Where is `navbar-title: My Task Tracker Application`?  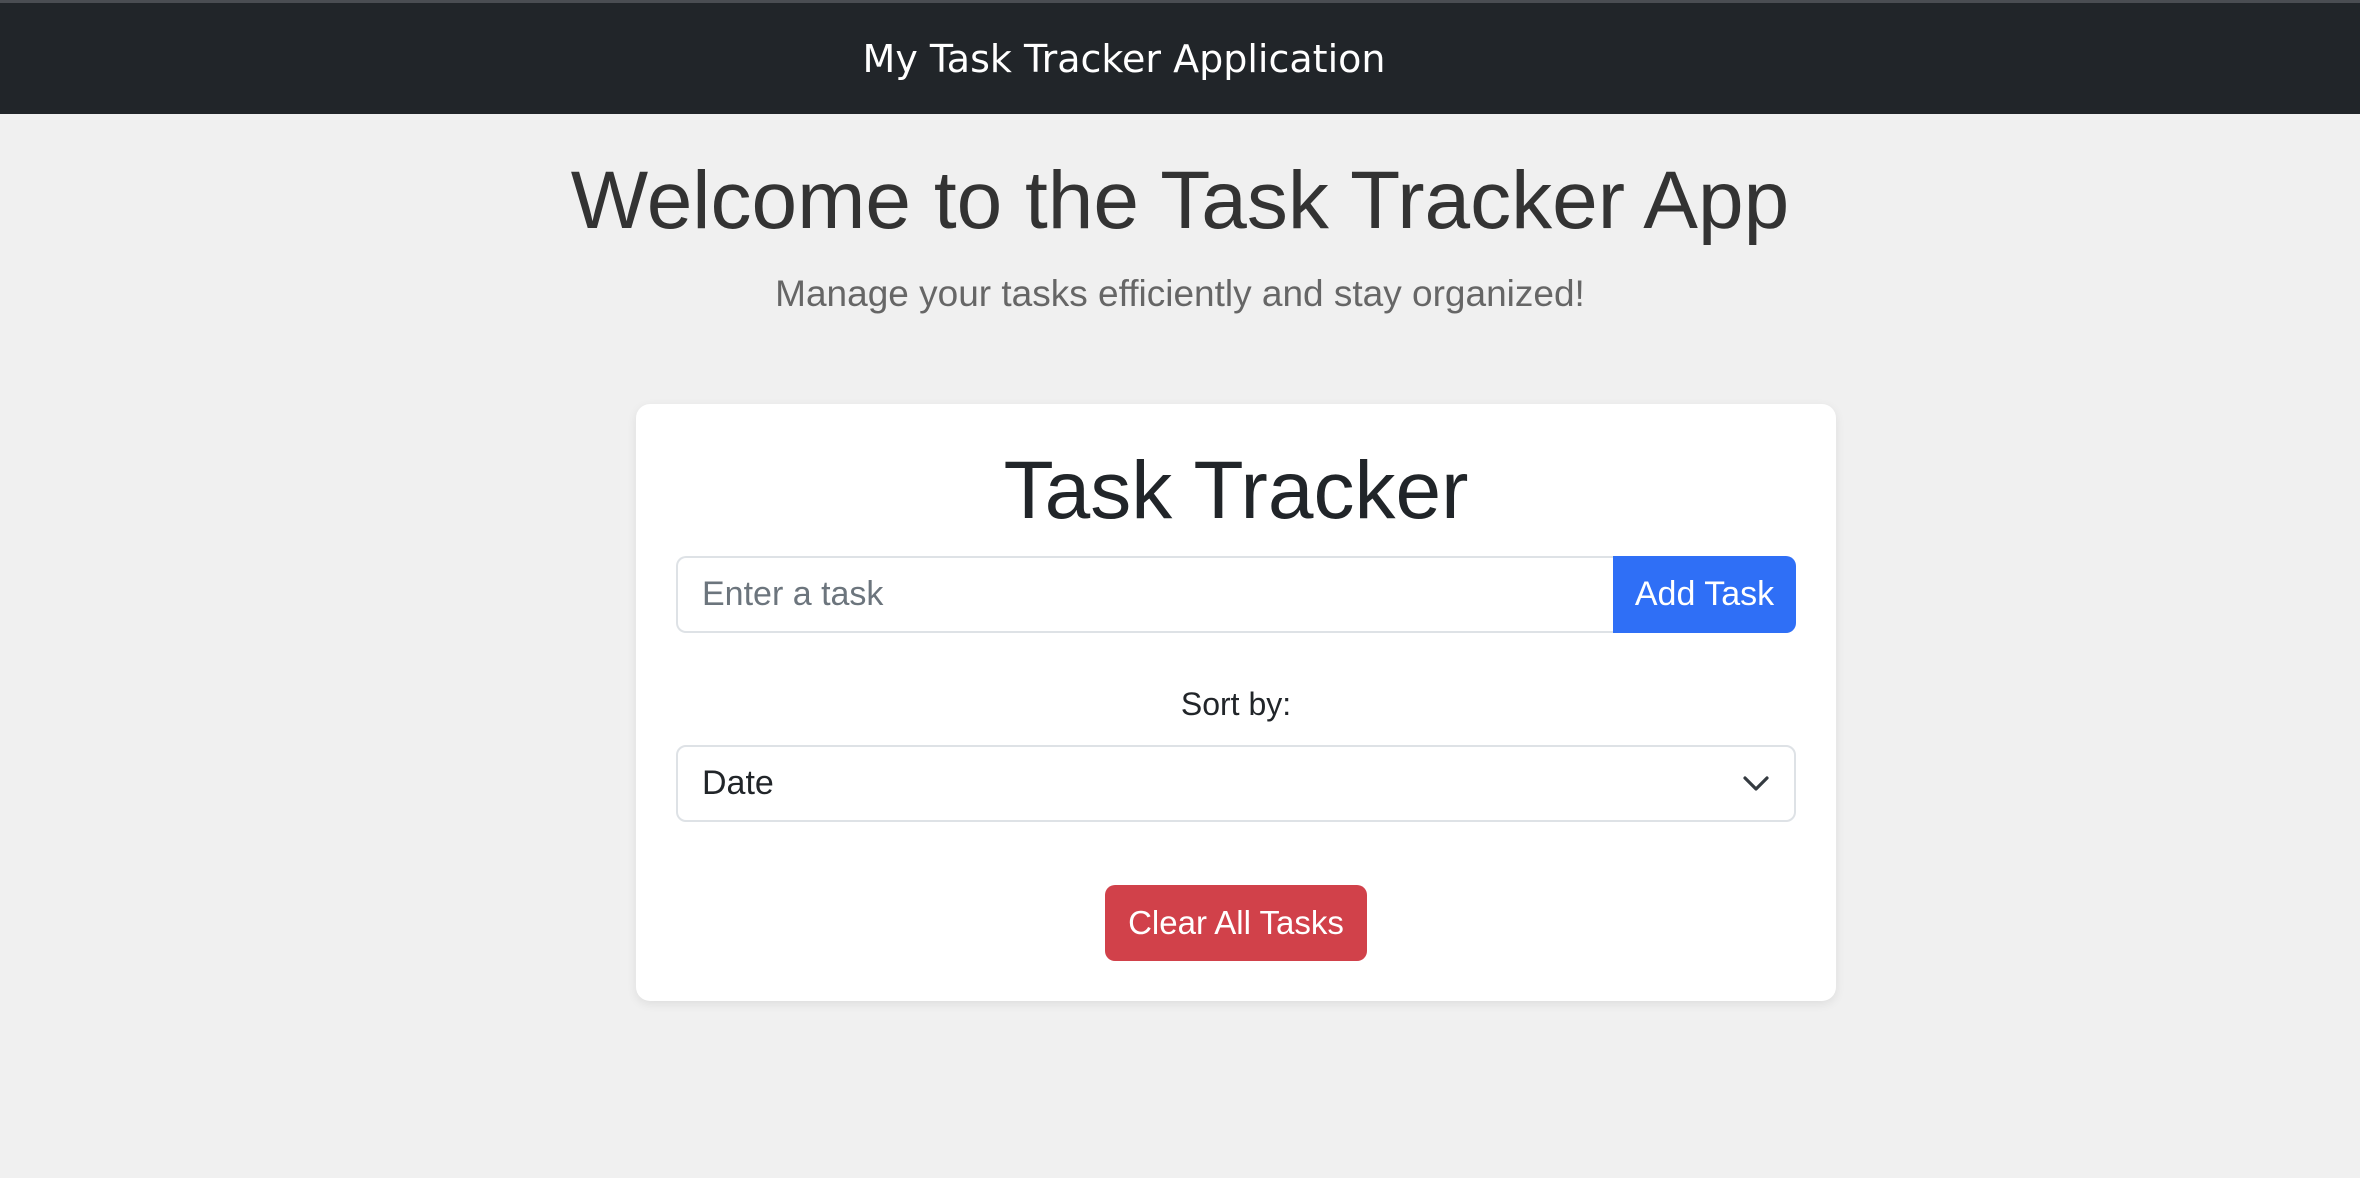 navbar-title: My Task Tracker Application is located at coordinates (1124, 58).